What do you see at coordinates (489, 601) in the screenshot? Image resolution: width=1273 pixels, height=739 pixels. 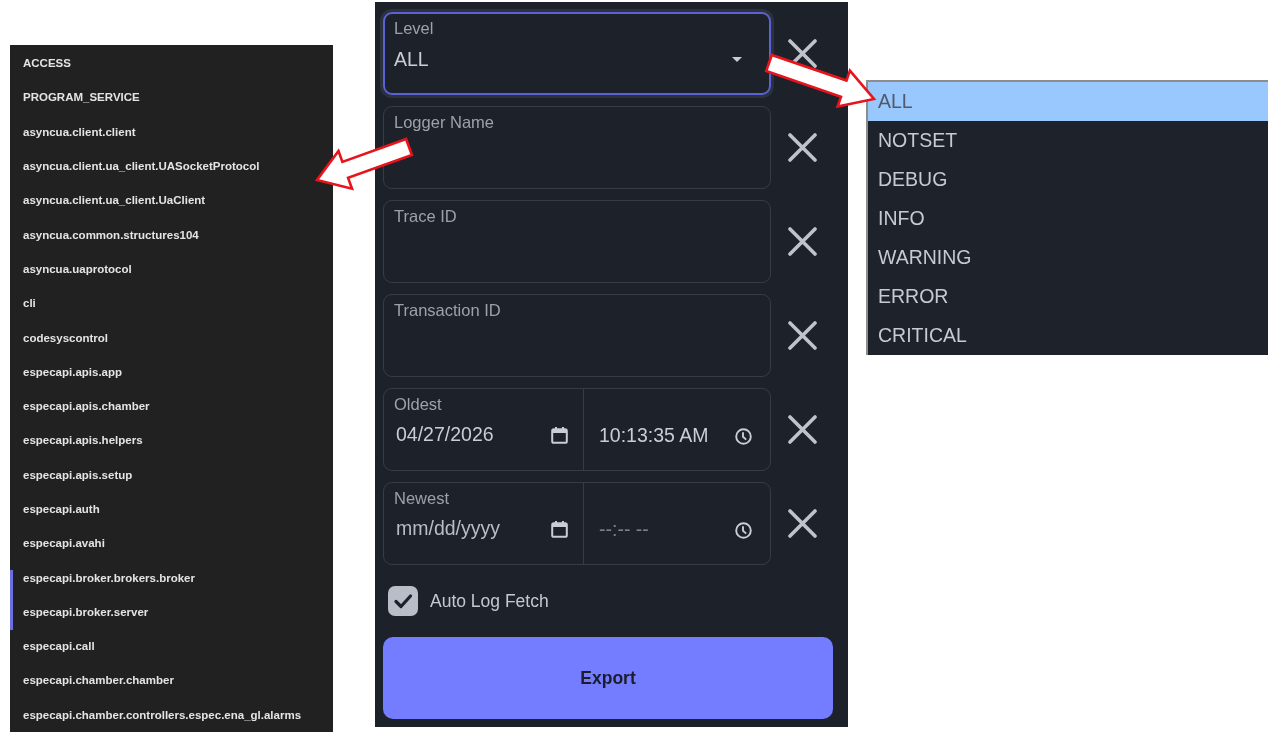 I see `checkbox-label: Auto Log Fetch` at bounding box center [489, 601].